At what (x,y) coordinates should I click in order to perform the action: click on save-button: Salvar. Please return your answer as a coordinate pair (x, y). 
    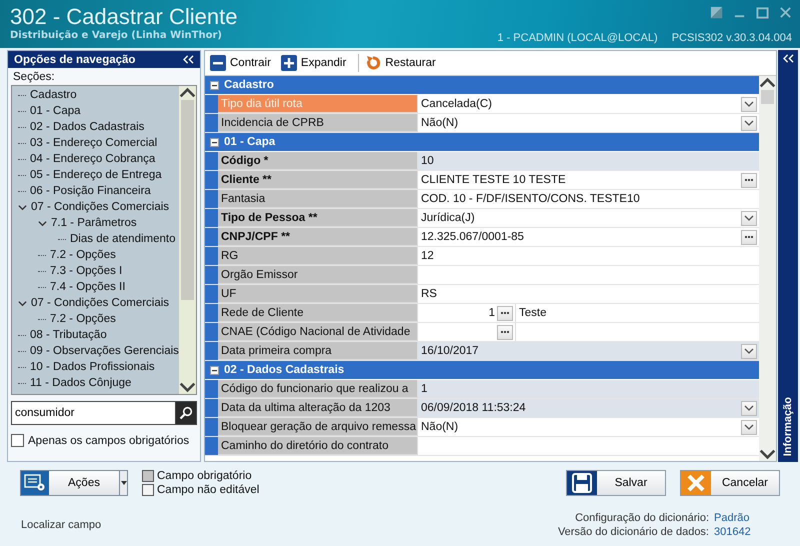
    Looking at the image, I should click on (616, 483).